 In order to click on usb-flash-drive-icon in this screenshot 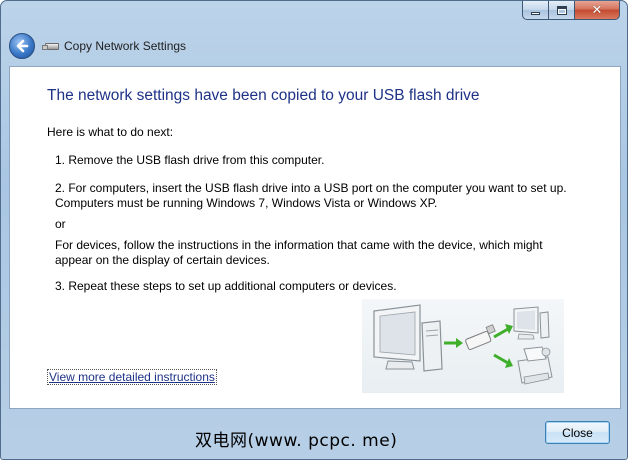, I will do `click(480, 337)`.